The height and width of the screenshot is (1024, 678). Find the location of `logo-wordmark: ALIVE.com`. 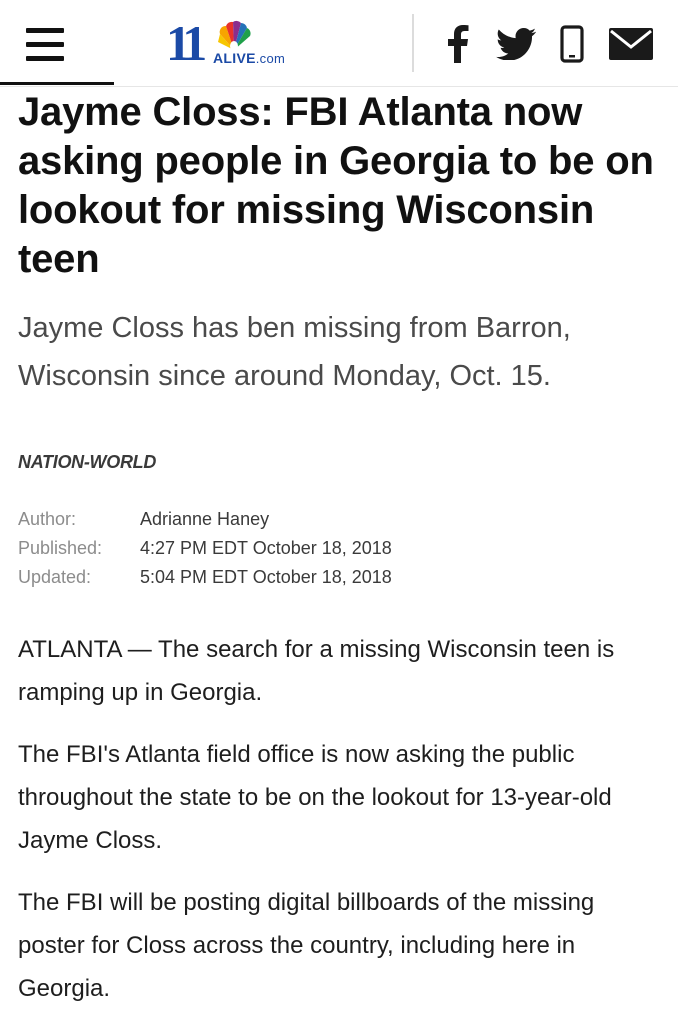

logo-wordmark: ALIVE.com is located at coordinates (249, 58).